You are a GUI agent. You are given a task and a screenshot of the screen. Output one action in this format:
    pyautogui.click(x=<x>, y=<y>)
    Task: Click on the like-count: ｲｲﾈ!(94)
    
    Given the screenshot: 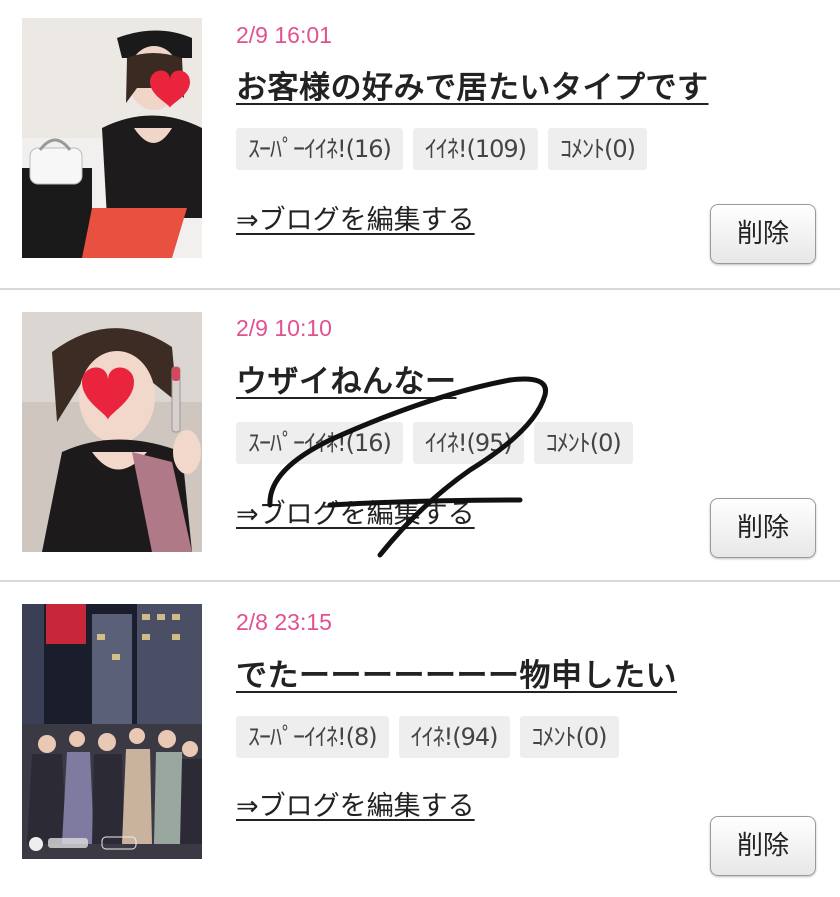 What is the action you would take?
    pyautogui.click(x=454, y=737)
    